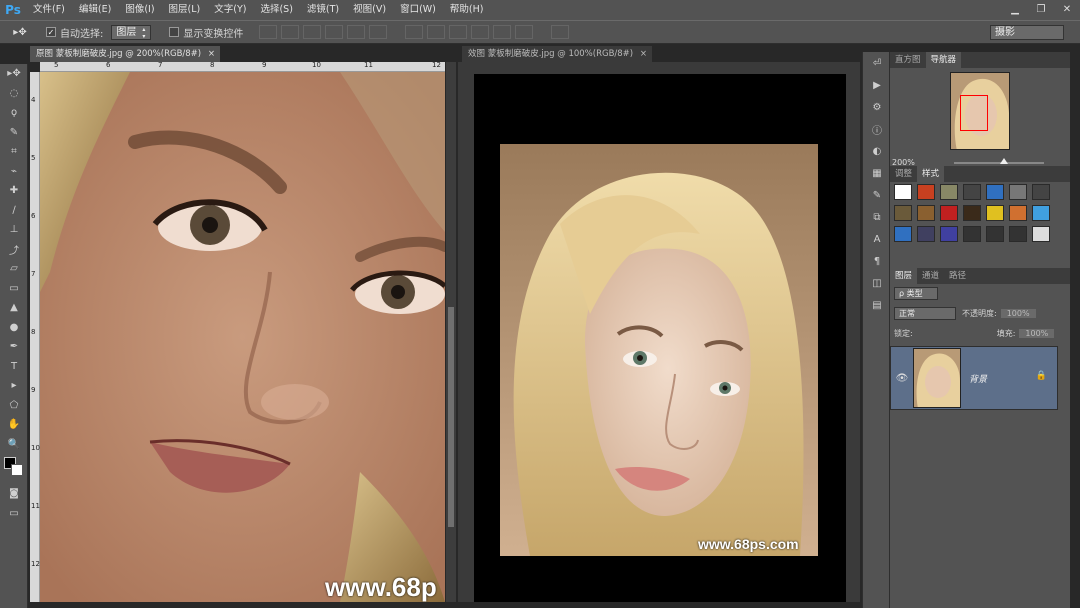 This screenshot has width=1080, height=608. What do you see at coordinates (206, 32) in the screenshot?
I see `show-transform-checkbox: 显示变换控件` at bounding box center [206, 32].